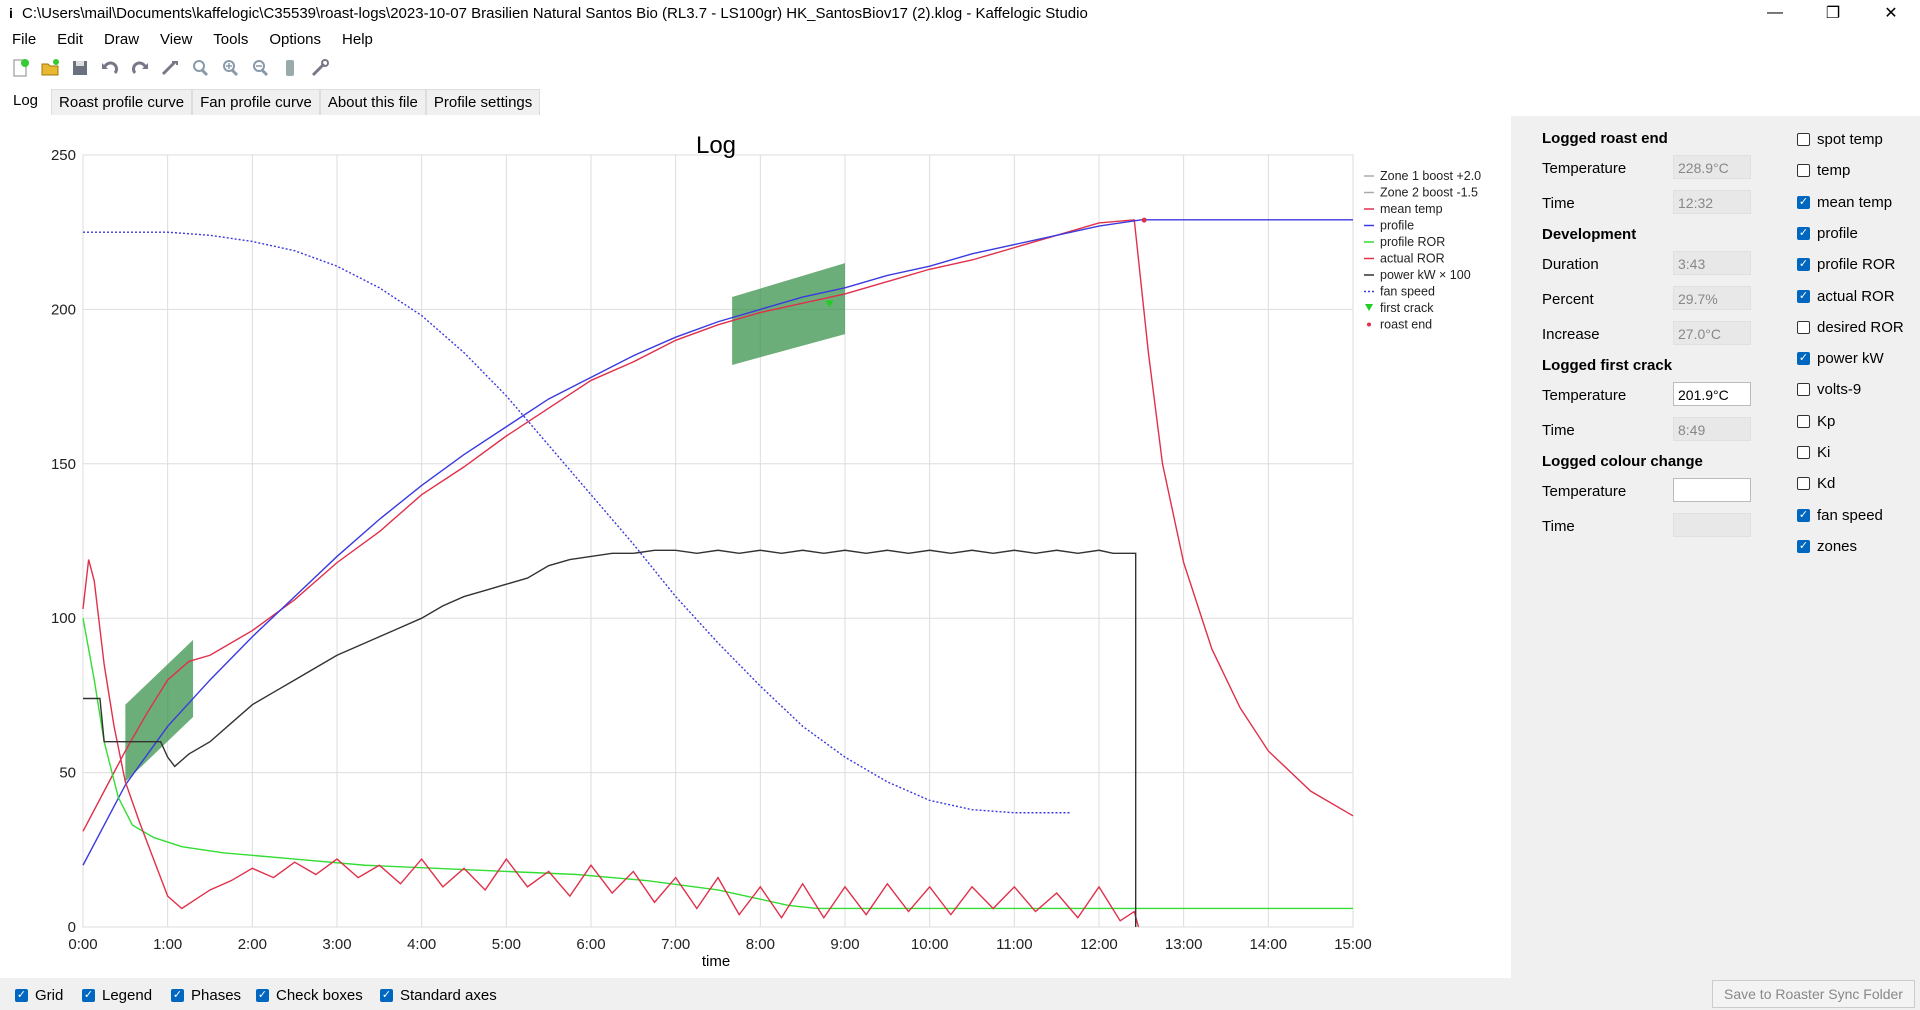 The width and height of the screenshot is (1920, 1010). I want to click on checkbox-standard-axes: ✓ Standard axes, so click(438, 995).